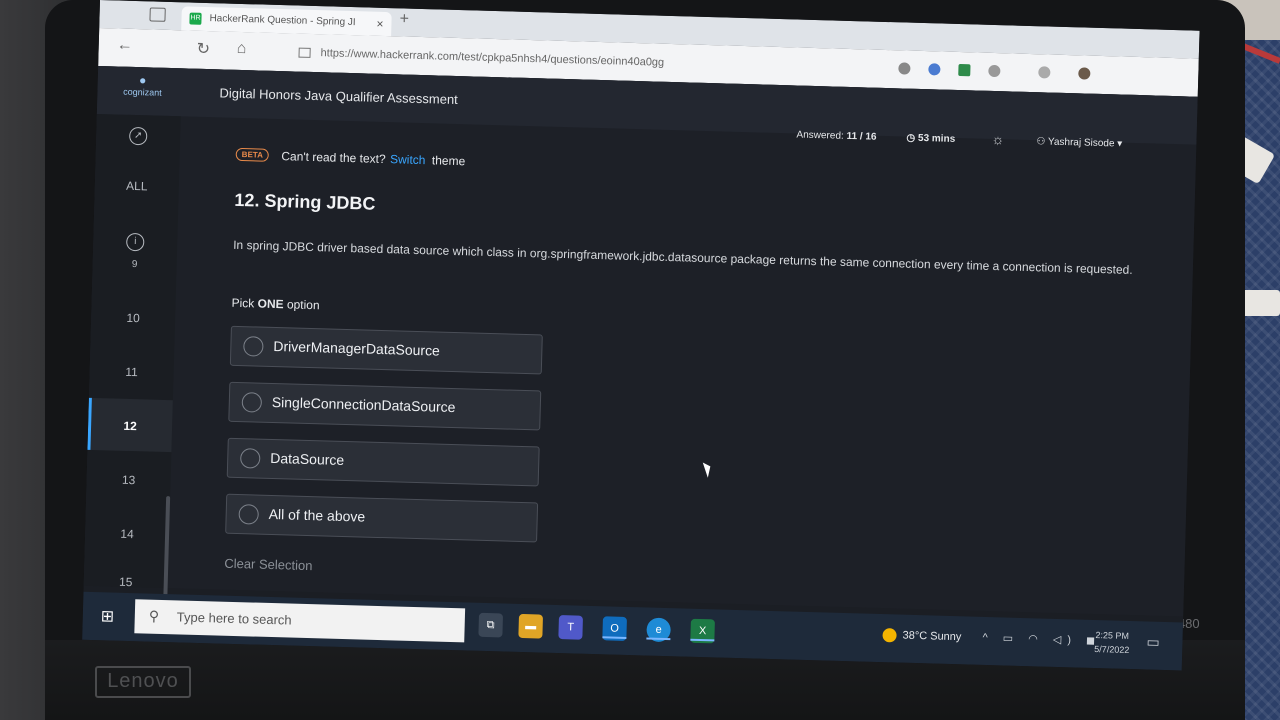  I want to click on info-icon: i, so click(135, 242).